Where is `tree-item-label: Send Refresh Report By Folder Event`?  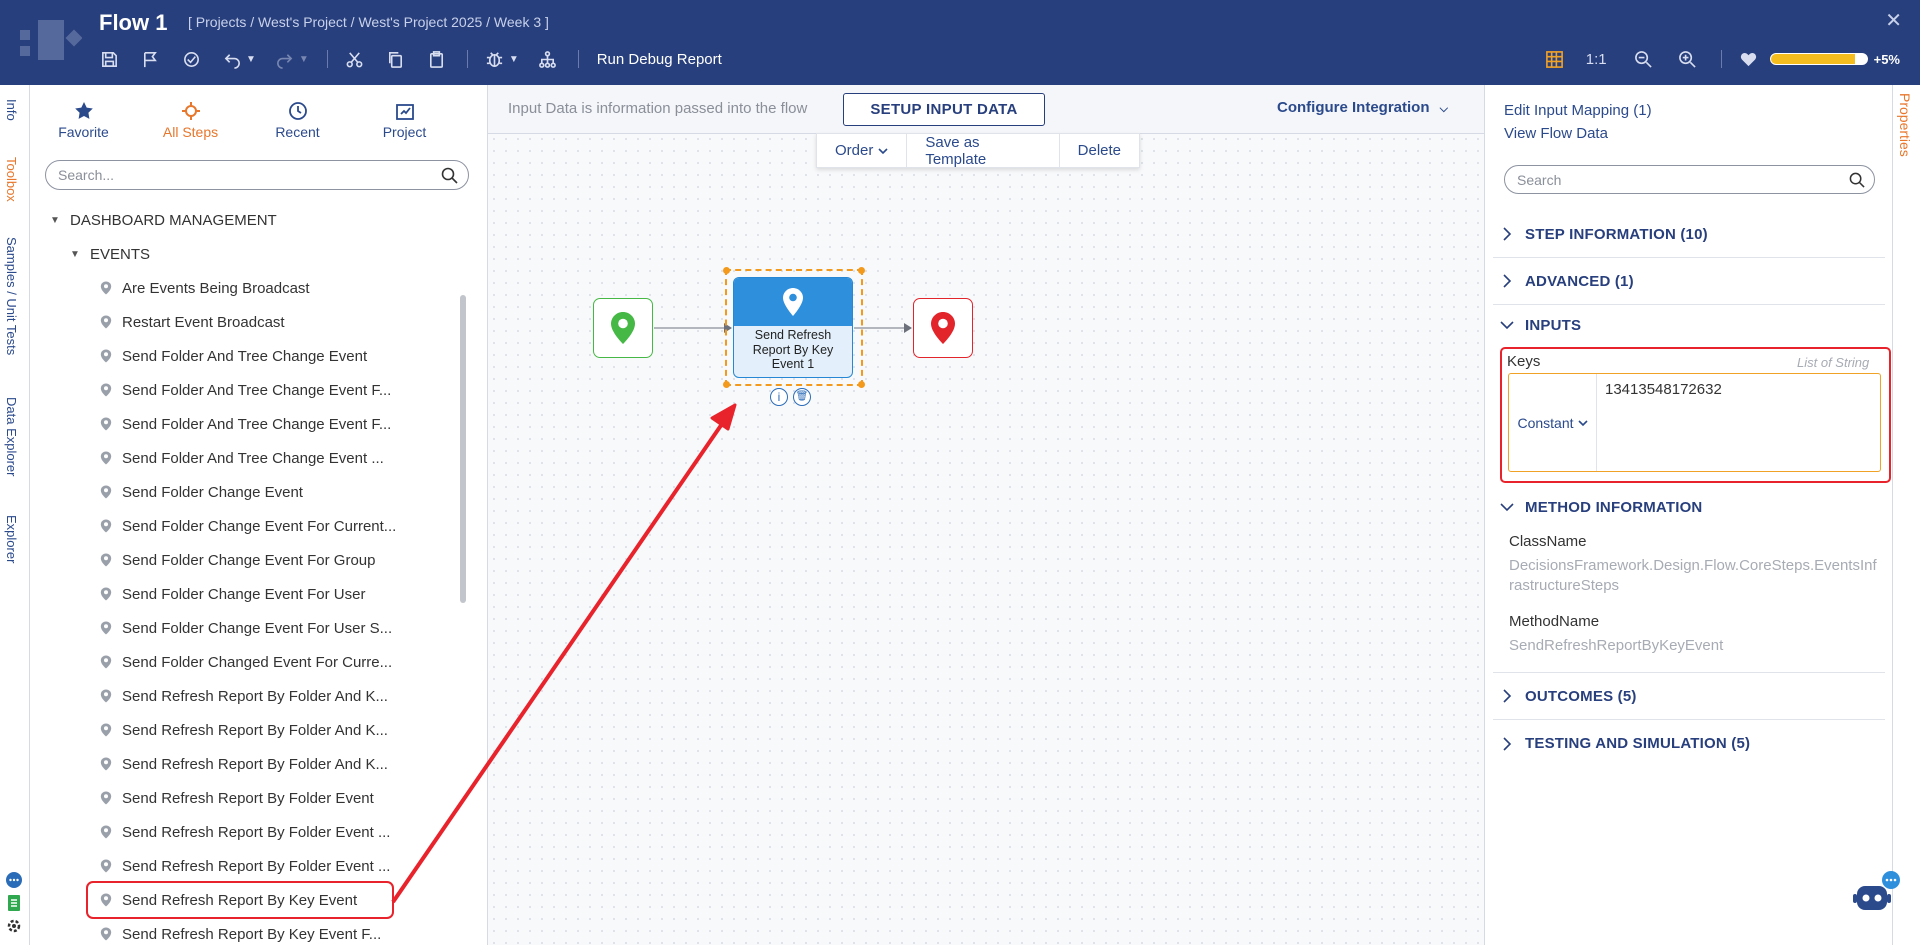
tree-item-label: Send Refresh Report By Folder Event is located at coordinates (248, 798).